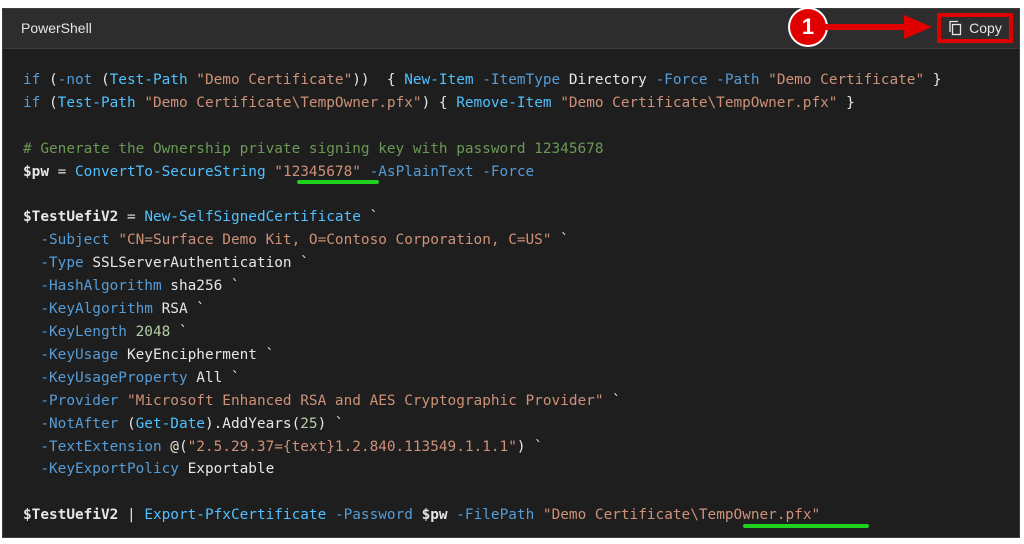 The width and height of the screenshot is (1024, 544). I want to click on code-token: -Path, so click(738, 80).